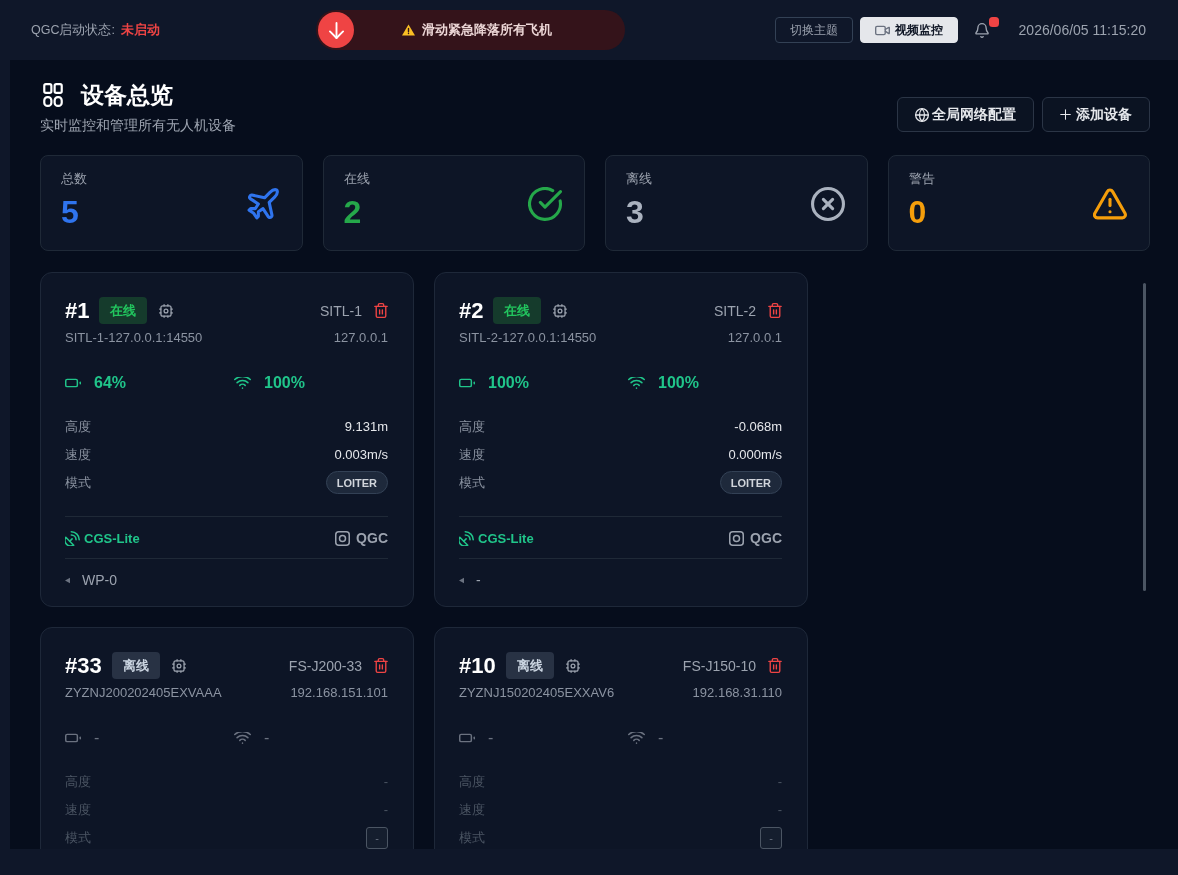 Image resolution: width=1178 pixels, height=875 pixels. Describe the element at coordinates (908, 30) in the screenshot. I see `video-monitor-button: 视频监控` at that location.